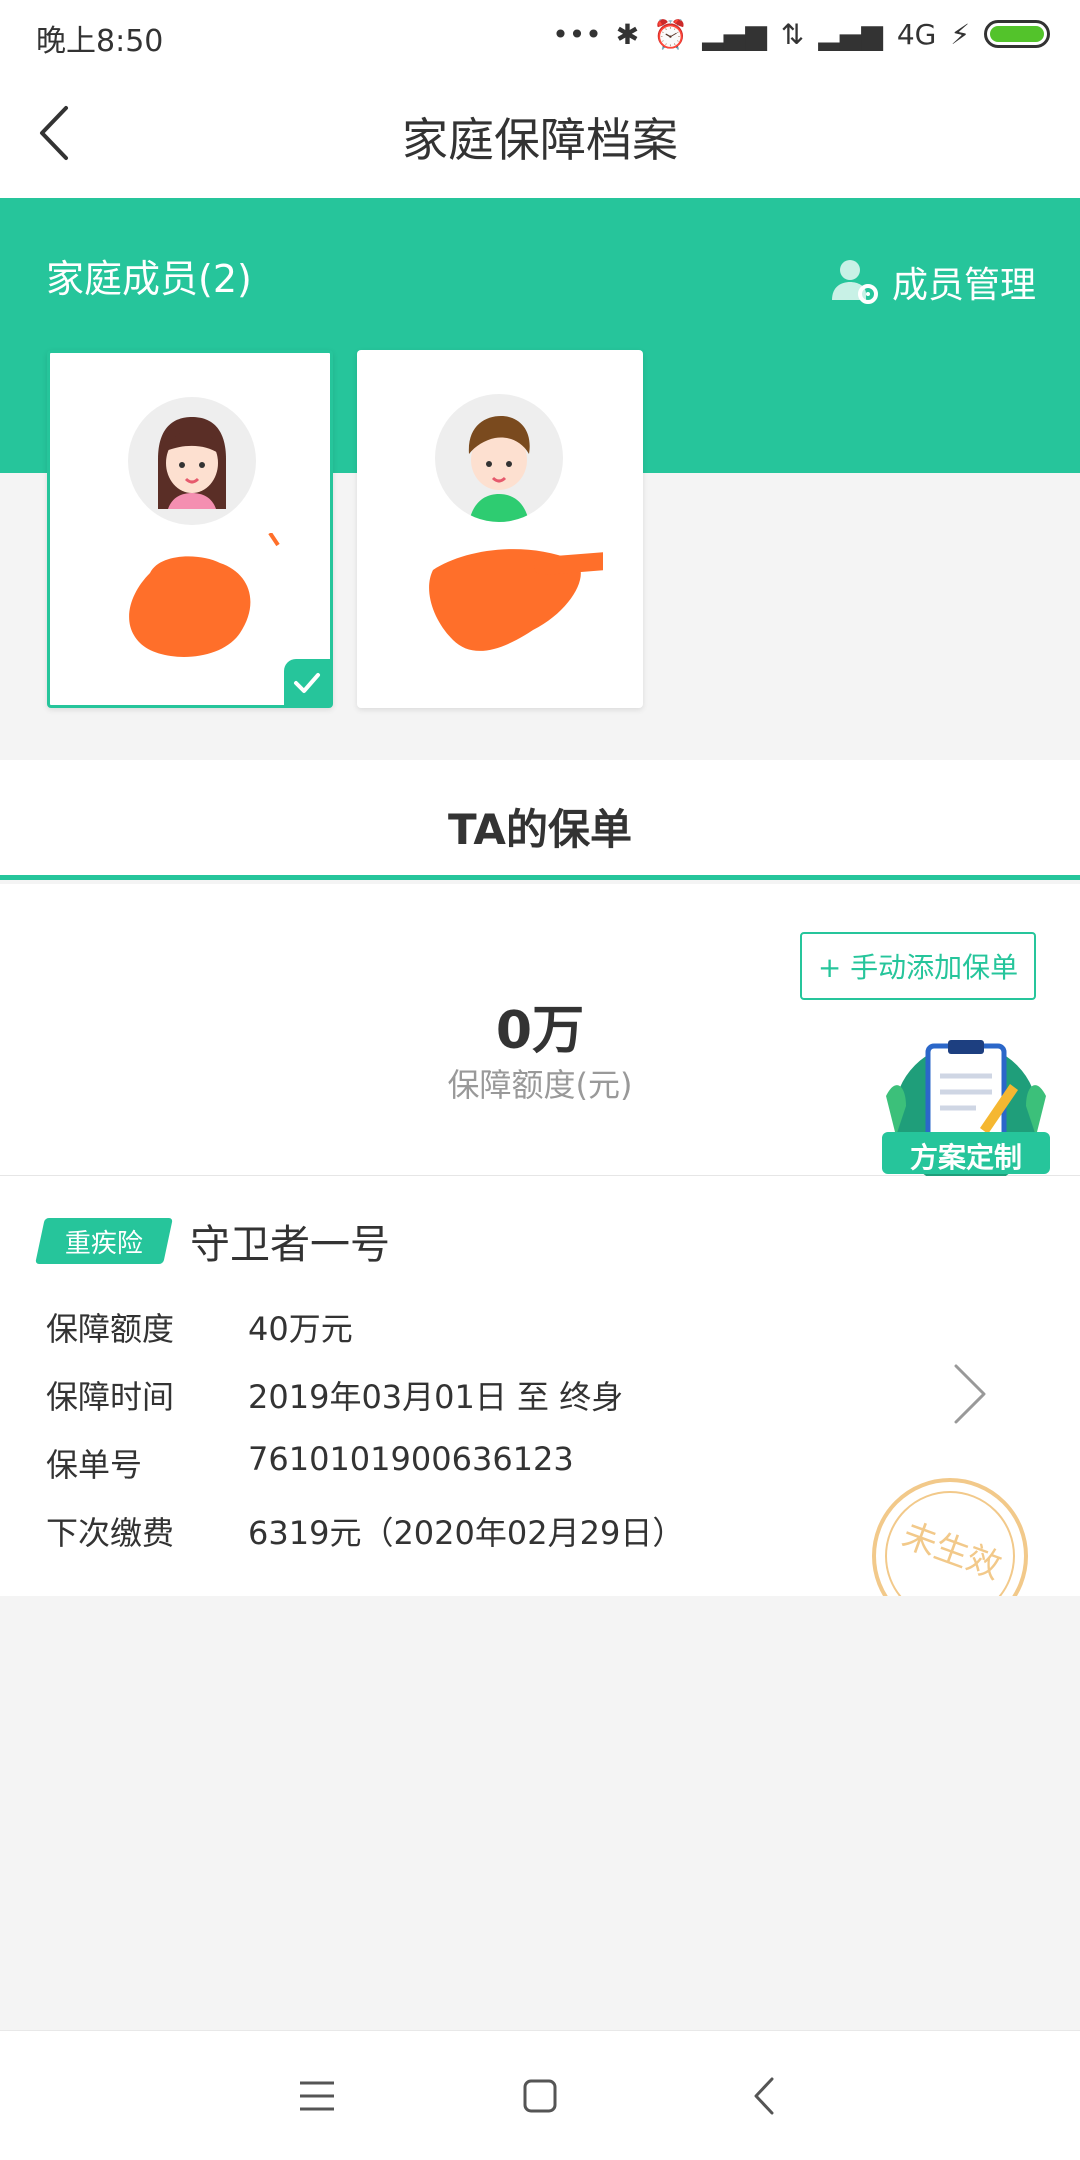 This screenshot has width=1080, height=2160. What do you see at coordinates (110, 1329) in the screenshot?
I see `row-key: 保障额度` at bounding box center [110, 1329].